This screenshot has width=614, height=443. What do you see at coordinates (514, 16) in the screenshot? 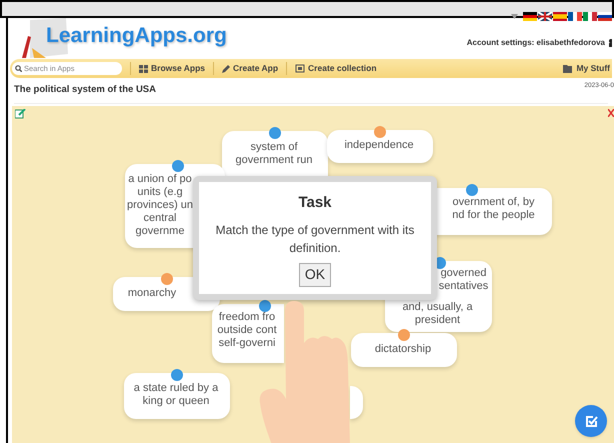
I see `dropdown-icon` at bounding box center [514, 16].